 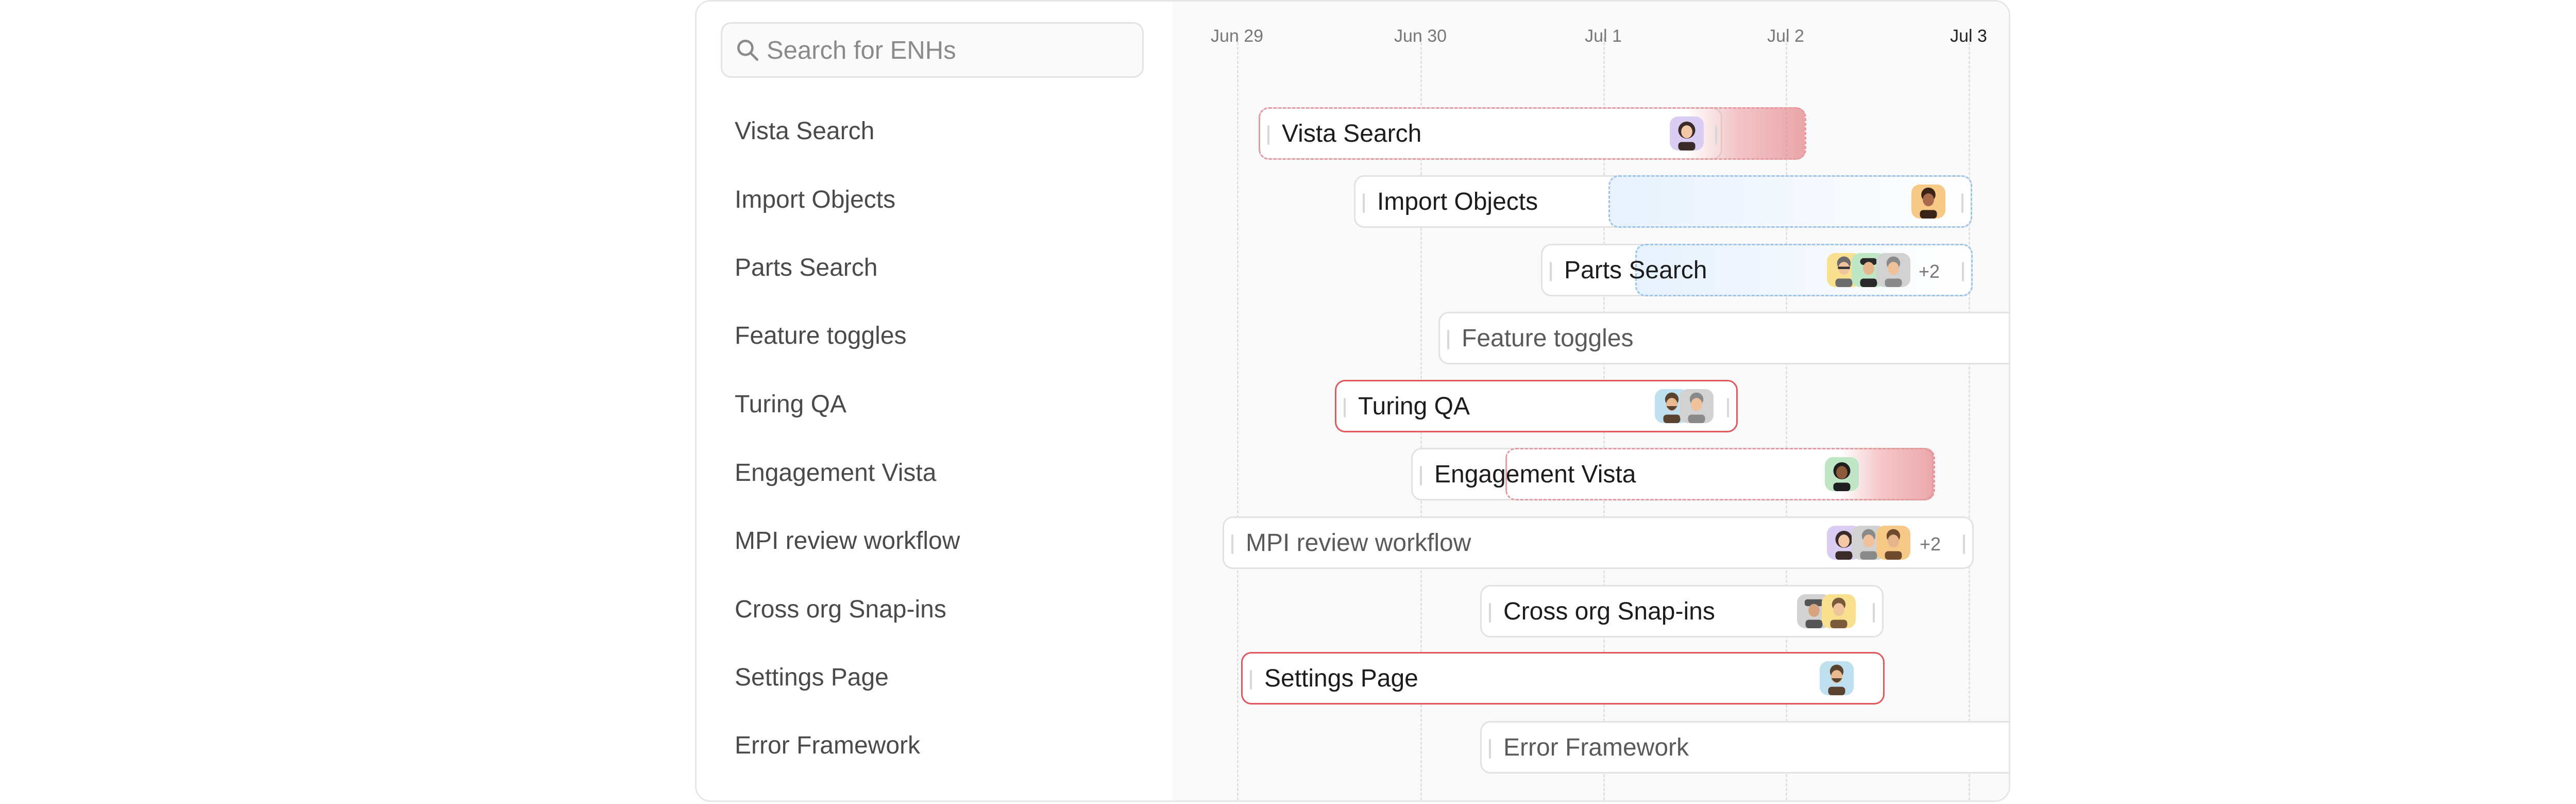 What do you see at coordinates (1341, 678) in the screenshot?
I see `bar-label: Settings Page` at bounding box center [1341, 678].